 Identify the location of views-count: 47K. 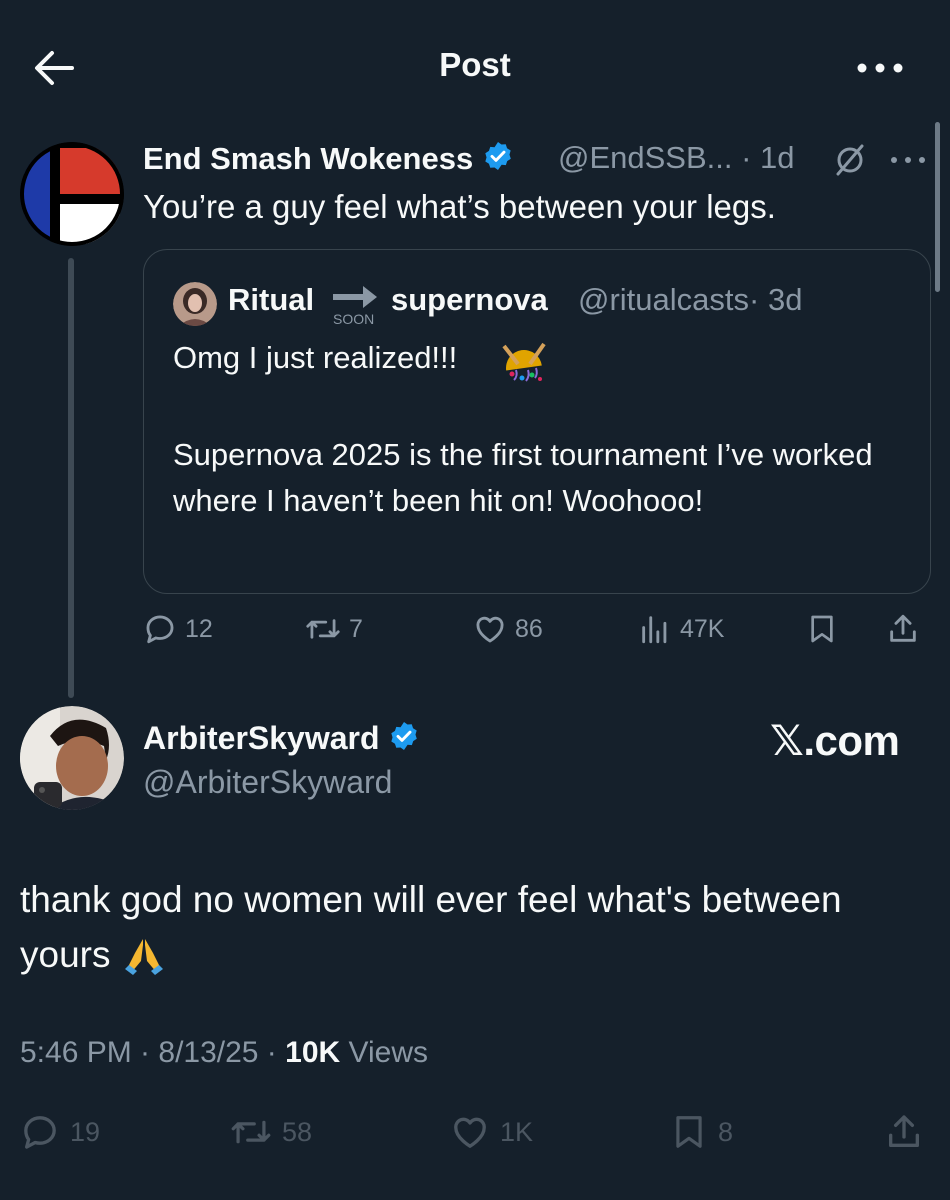
(702, 628).